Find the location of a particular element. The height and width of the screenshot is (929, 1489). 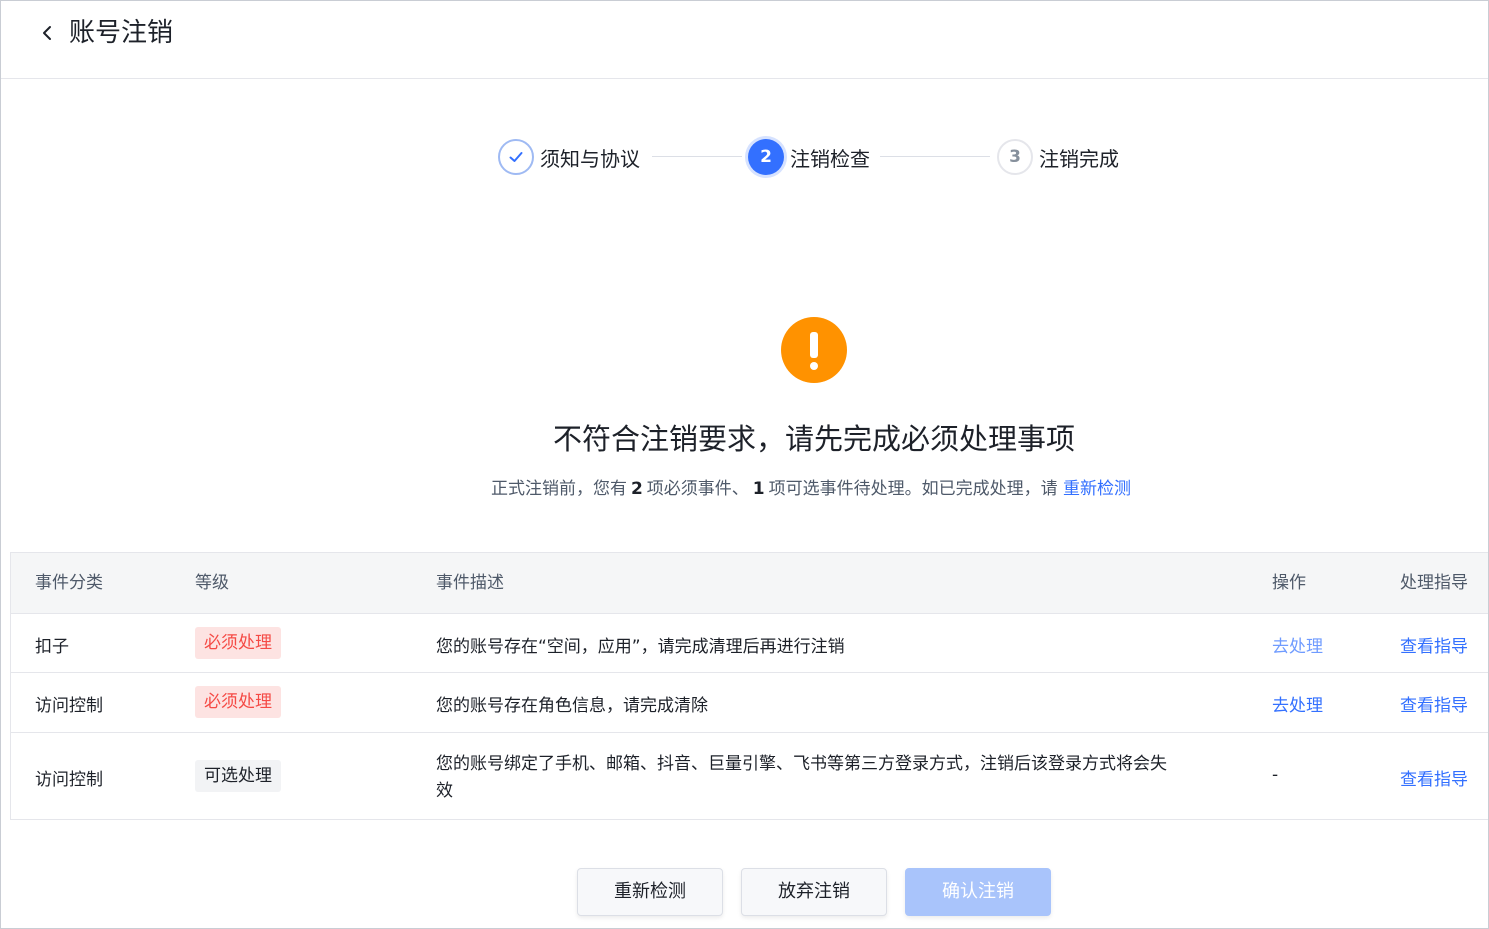

col-header-category: 事件分类 is located at coordinates (69, 583).